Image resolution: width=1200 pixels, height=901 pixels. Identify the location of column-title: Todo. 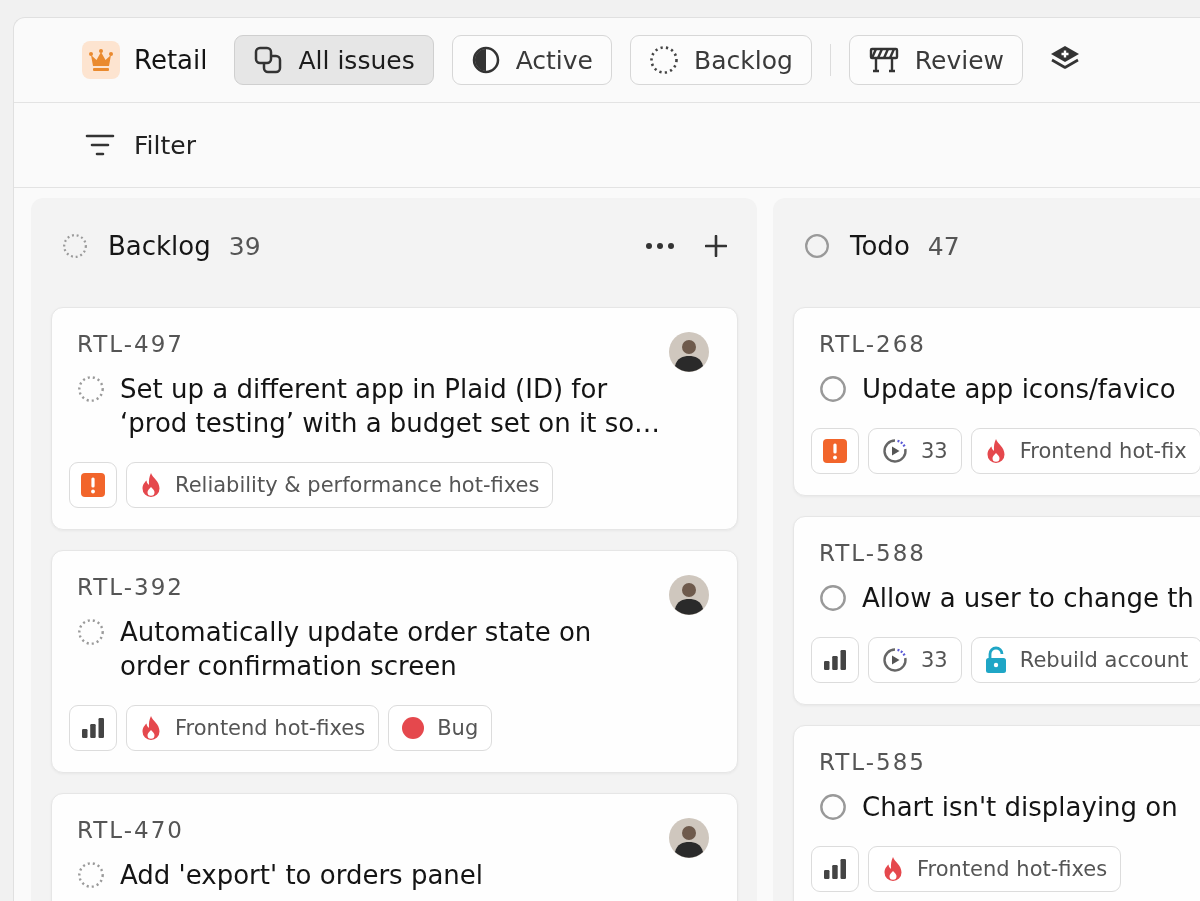
(880, 246).